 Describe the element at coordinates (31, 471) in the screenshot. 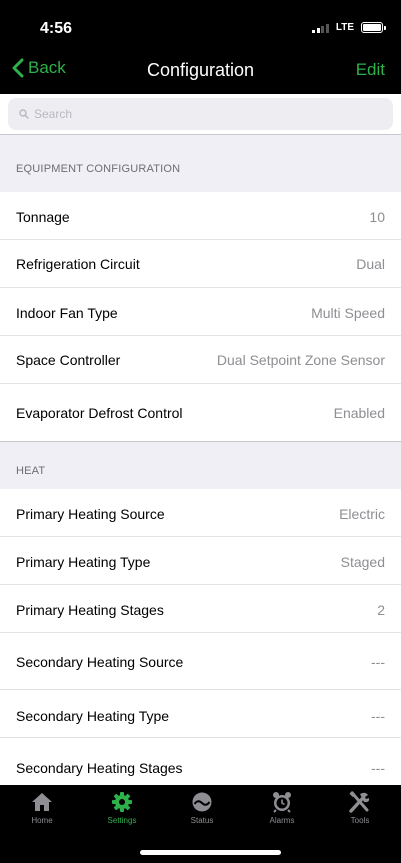

I see `section-title: HEAT` at that location.